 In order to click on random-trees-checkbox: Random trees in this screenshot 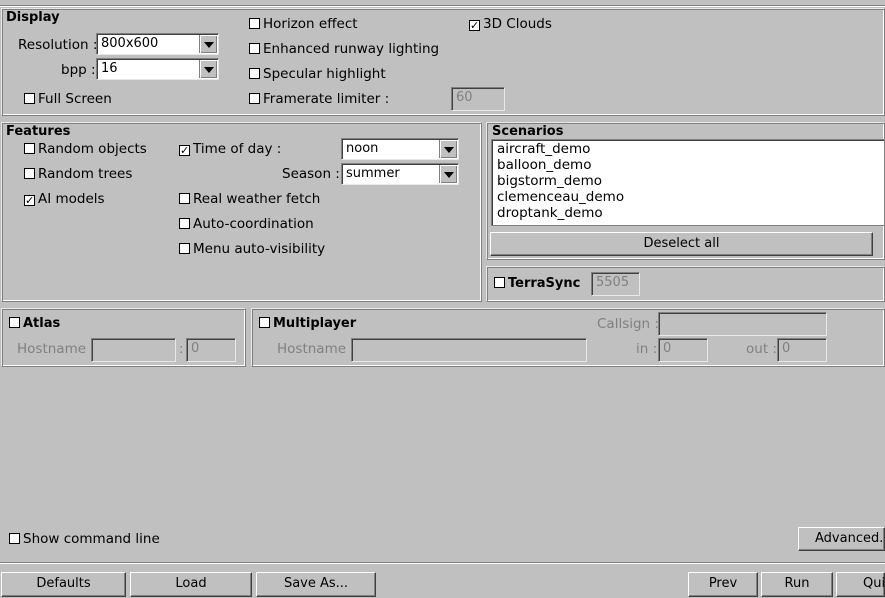, I will do `click(78, 174)`.